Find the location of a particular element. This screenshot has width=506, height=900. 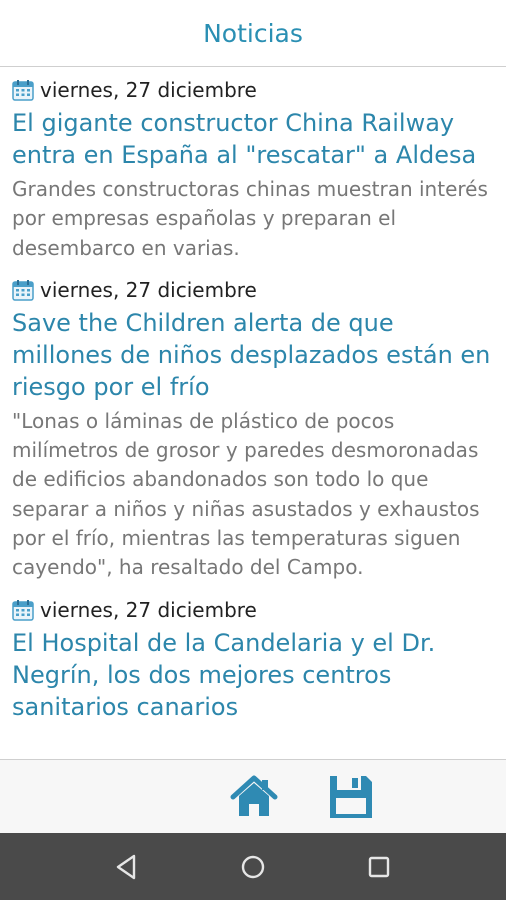

save-icon is located at coordinates (351, 797).